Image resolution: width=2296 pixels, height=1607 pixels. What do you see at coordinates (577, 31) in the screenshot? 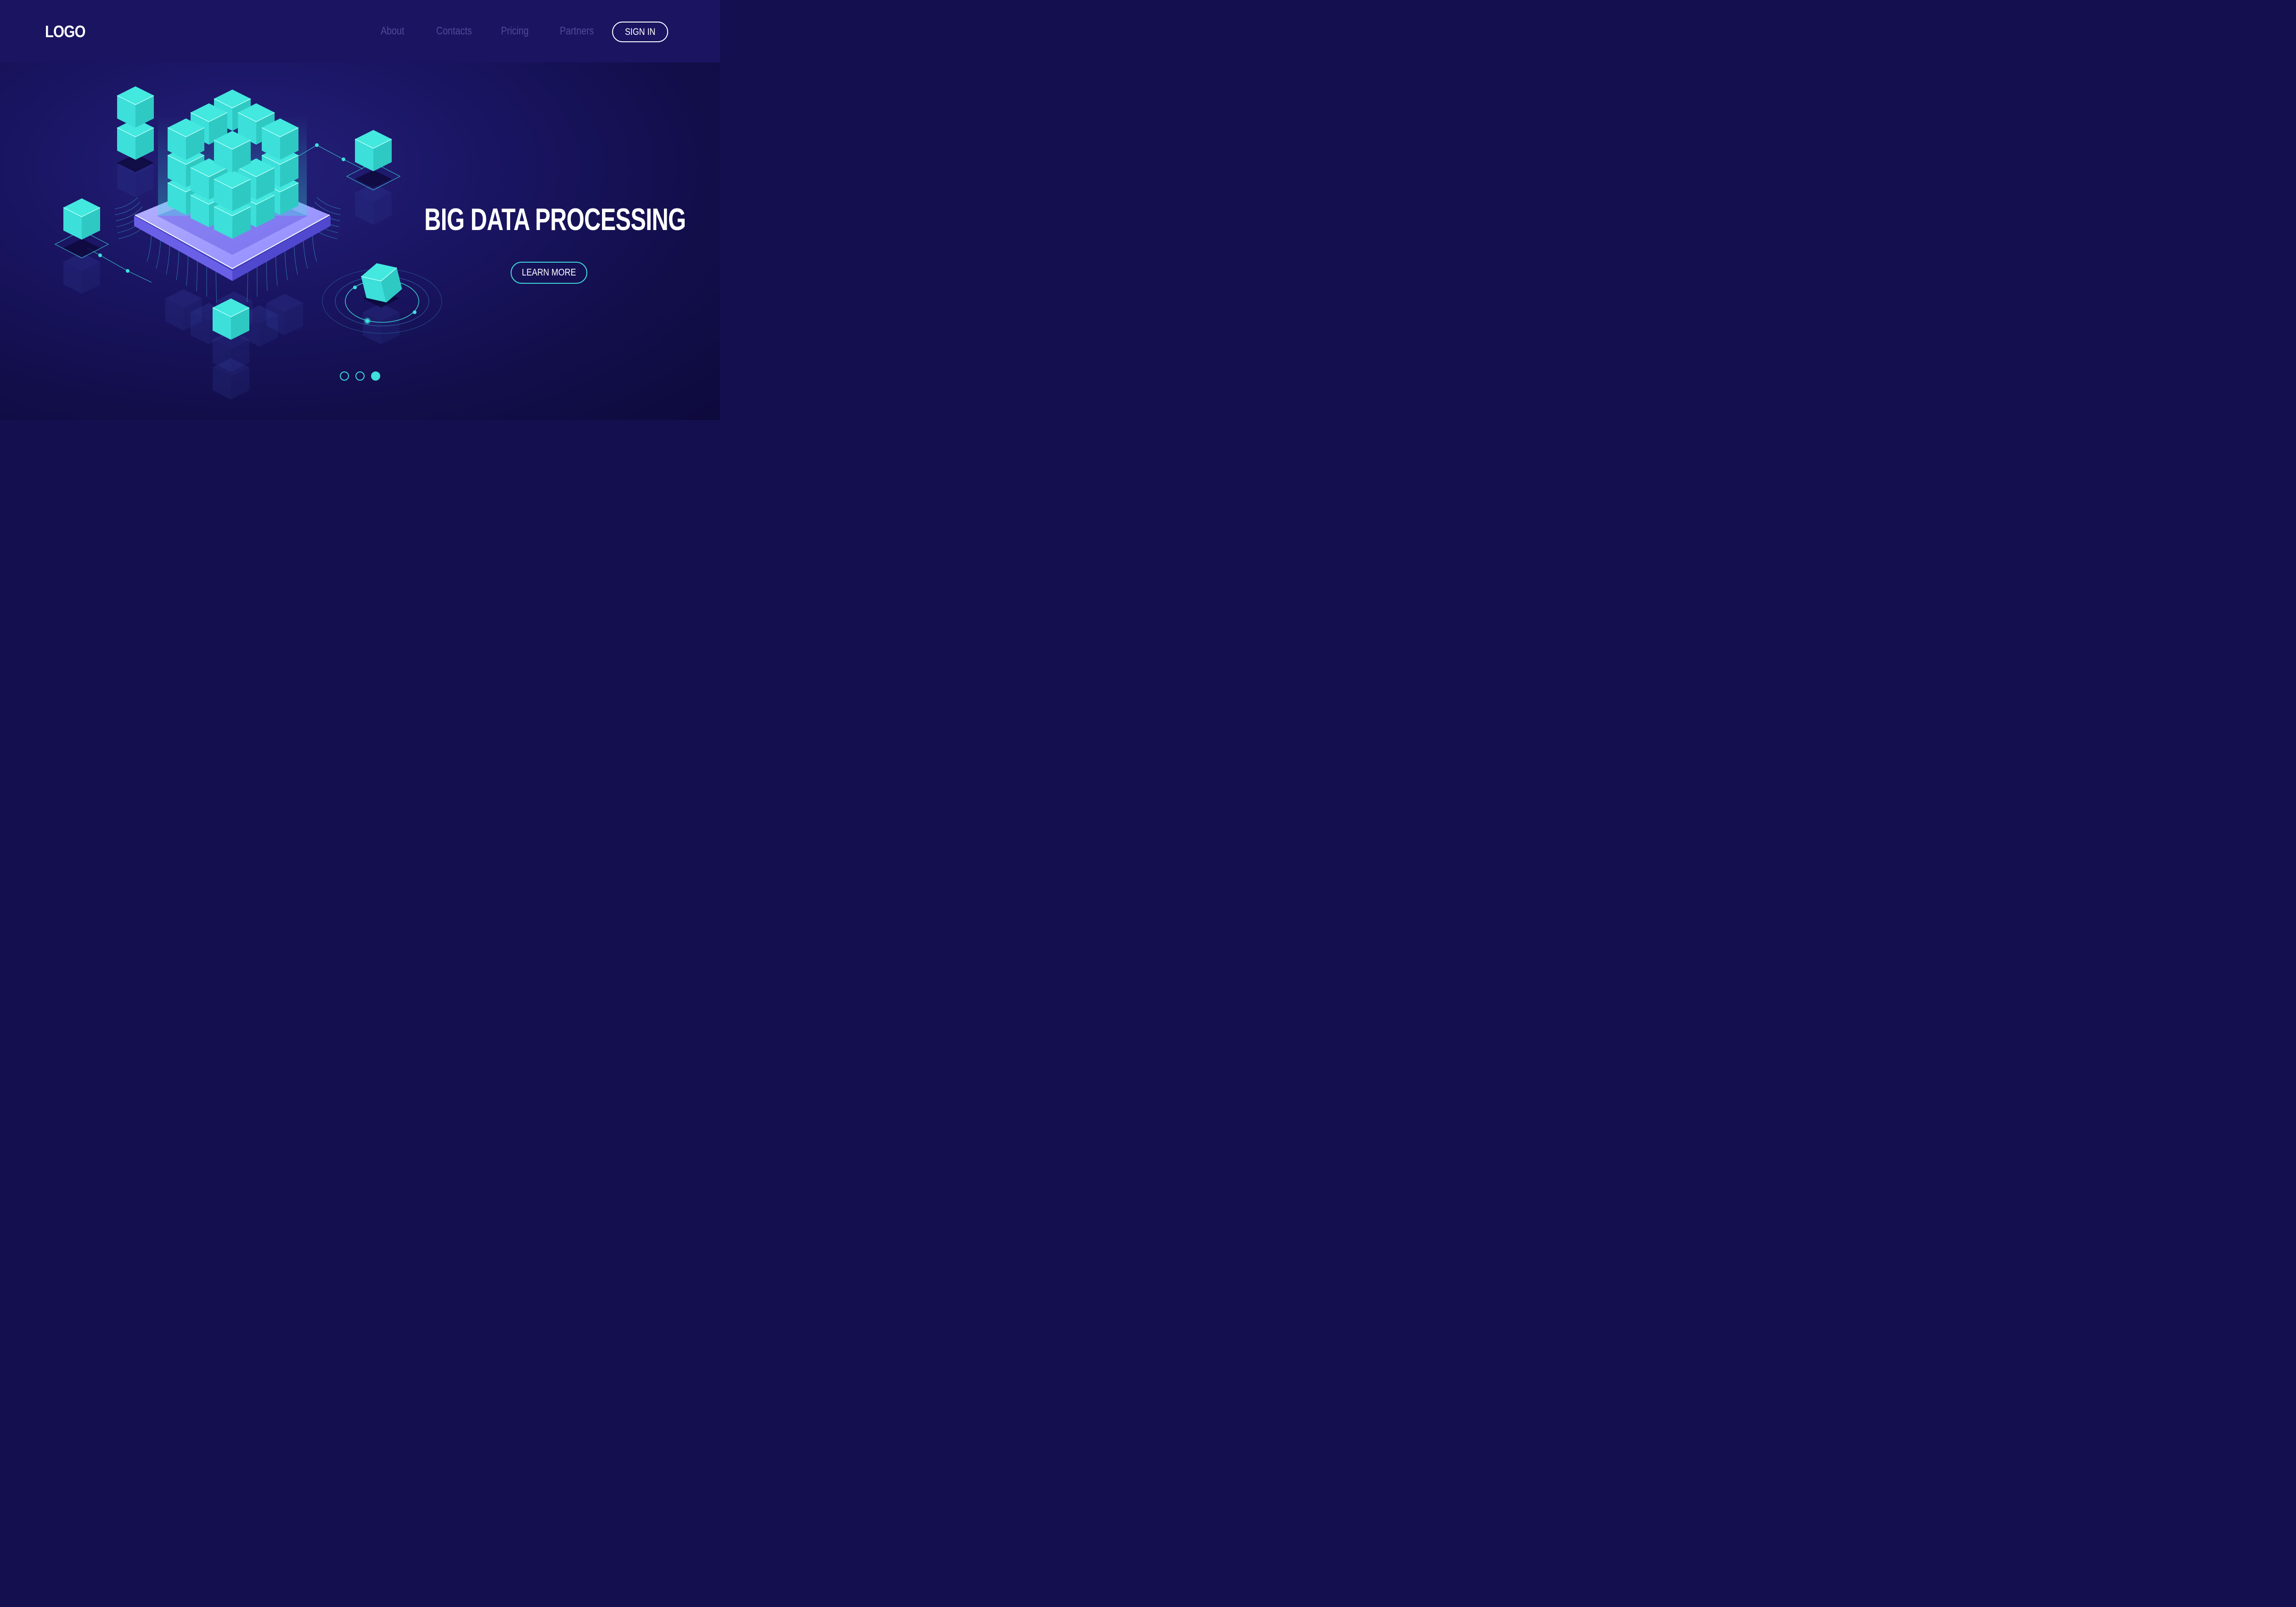
I see `nav-link-partners: Partners` at bounding box center [577, 31].